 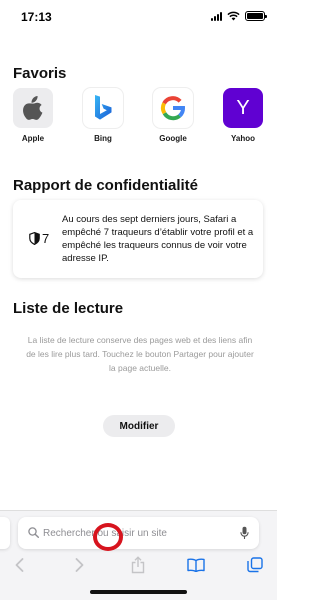 I want to click on favorites-grid: Apple Bing Google Y Yahoo, so click(x=138, y=118).